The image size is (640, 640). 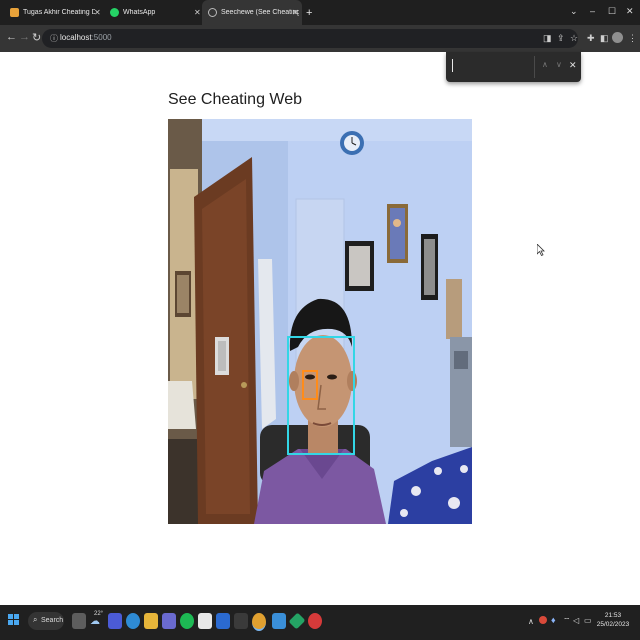 What do you see at coordinates (574, 11) in the screenshot?
I see `tab-search-icon: ⌄` at bounding box center [574, 11].